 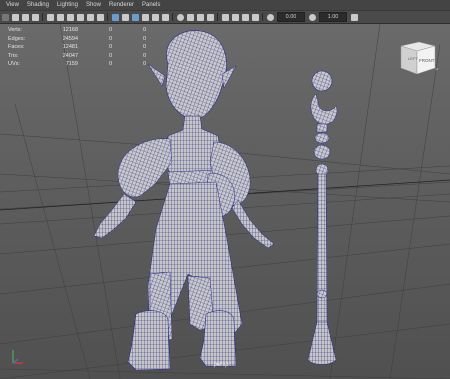 What do you see at coordinates (437, 68) in the screenshot?
I see `chevron-down-icon: ⌄` at bounding box center [437, 68].